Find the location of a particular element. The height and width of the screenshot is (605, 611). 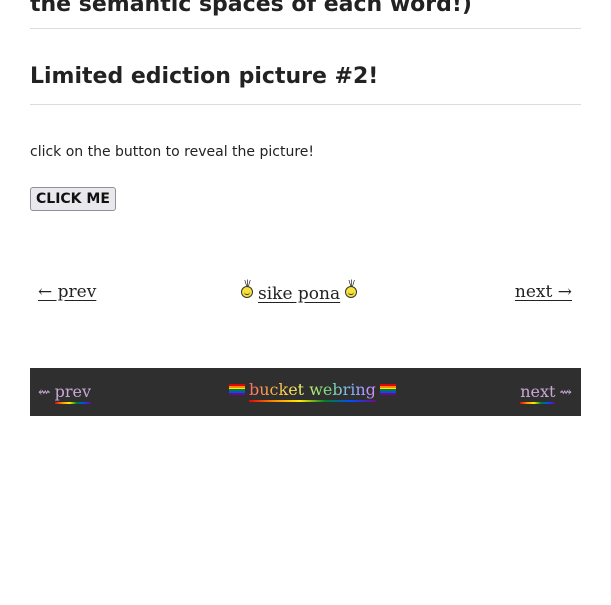

webring-center: \|/ sike pona \|/ is located at coordinates (299, 290).